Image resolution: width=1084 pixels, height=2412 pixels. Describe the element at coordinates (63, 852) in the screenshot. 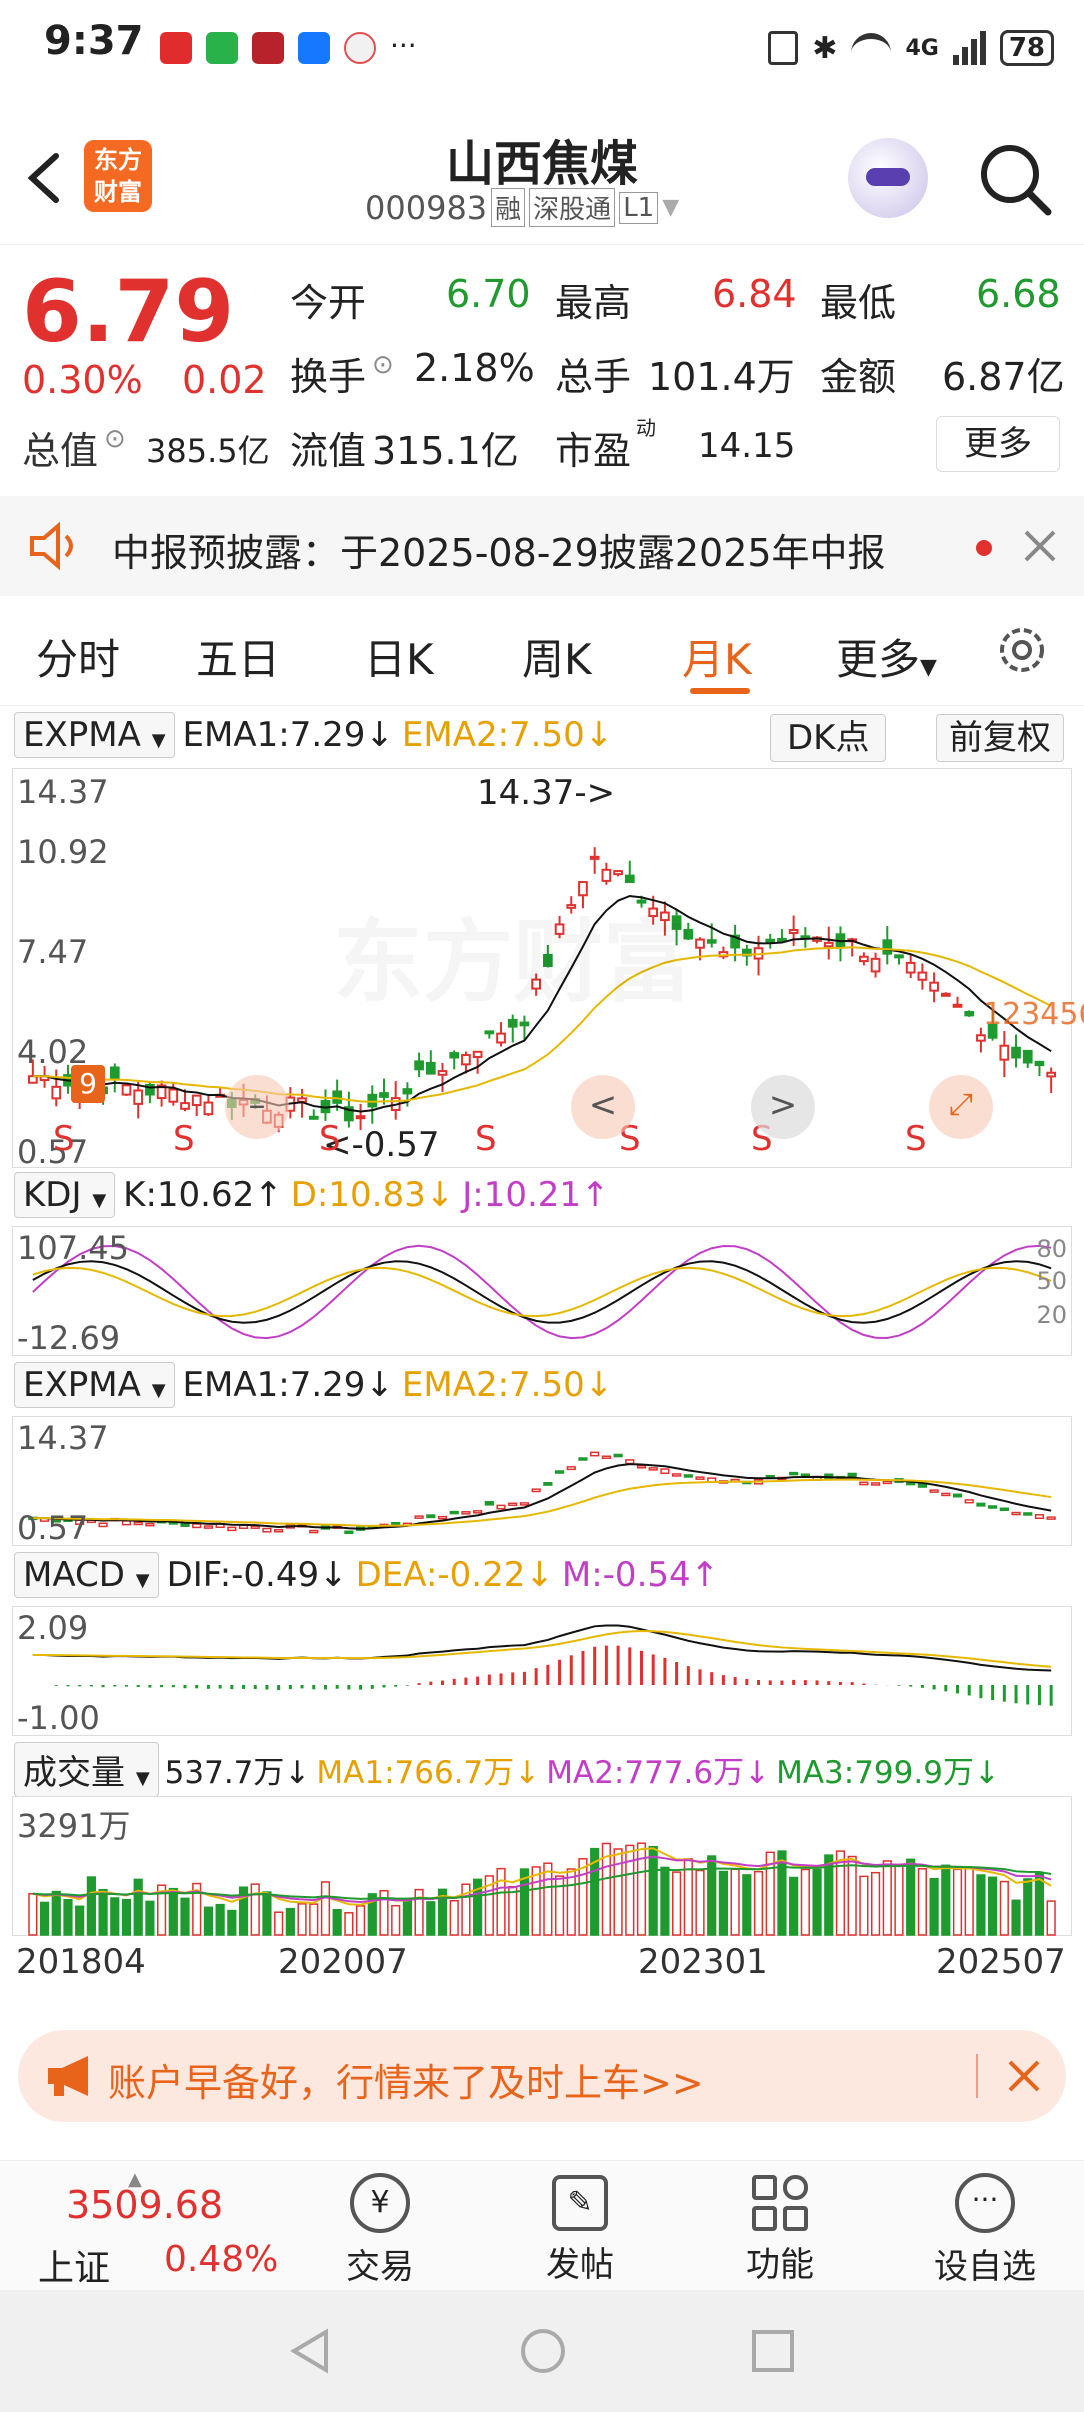

I see `main-y-label-1: 10.92` at that location.